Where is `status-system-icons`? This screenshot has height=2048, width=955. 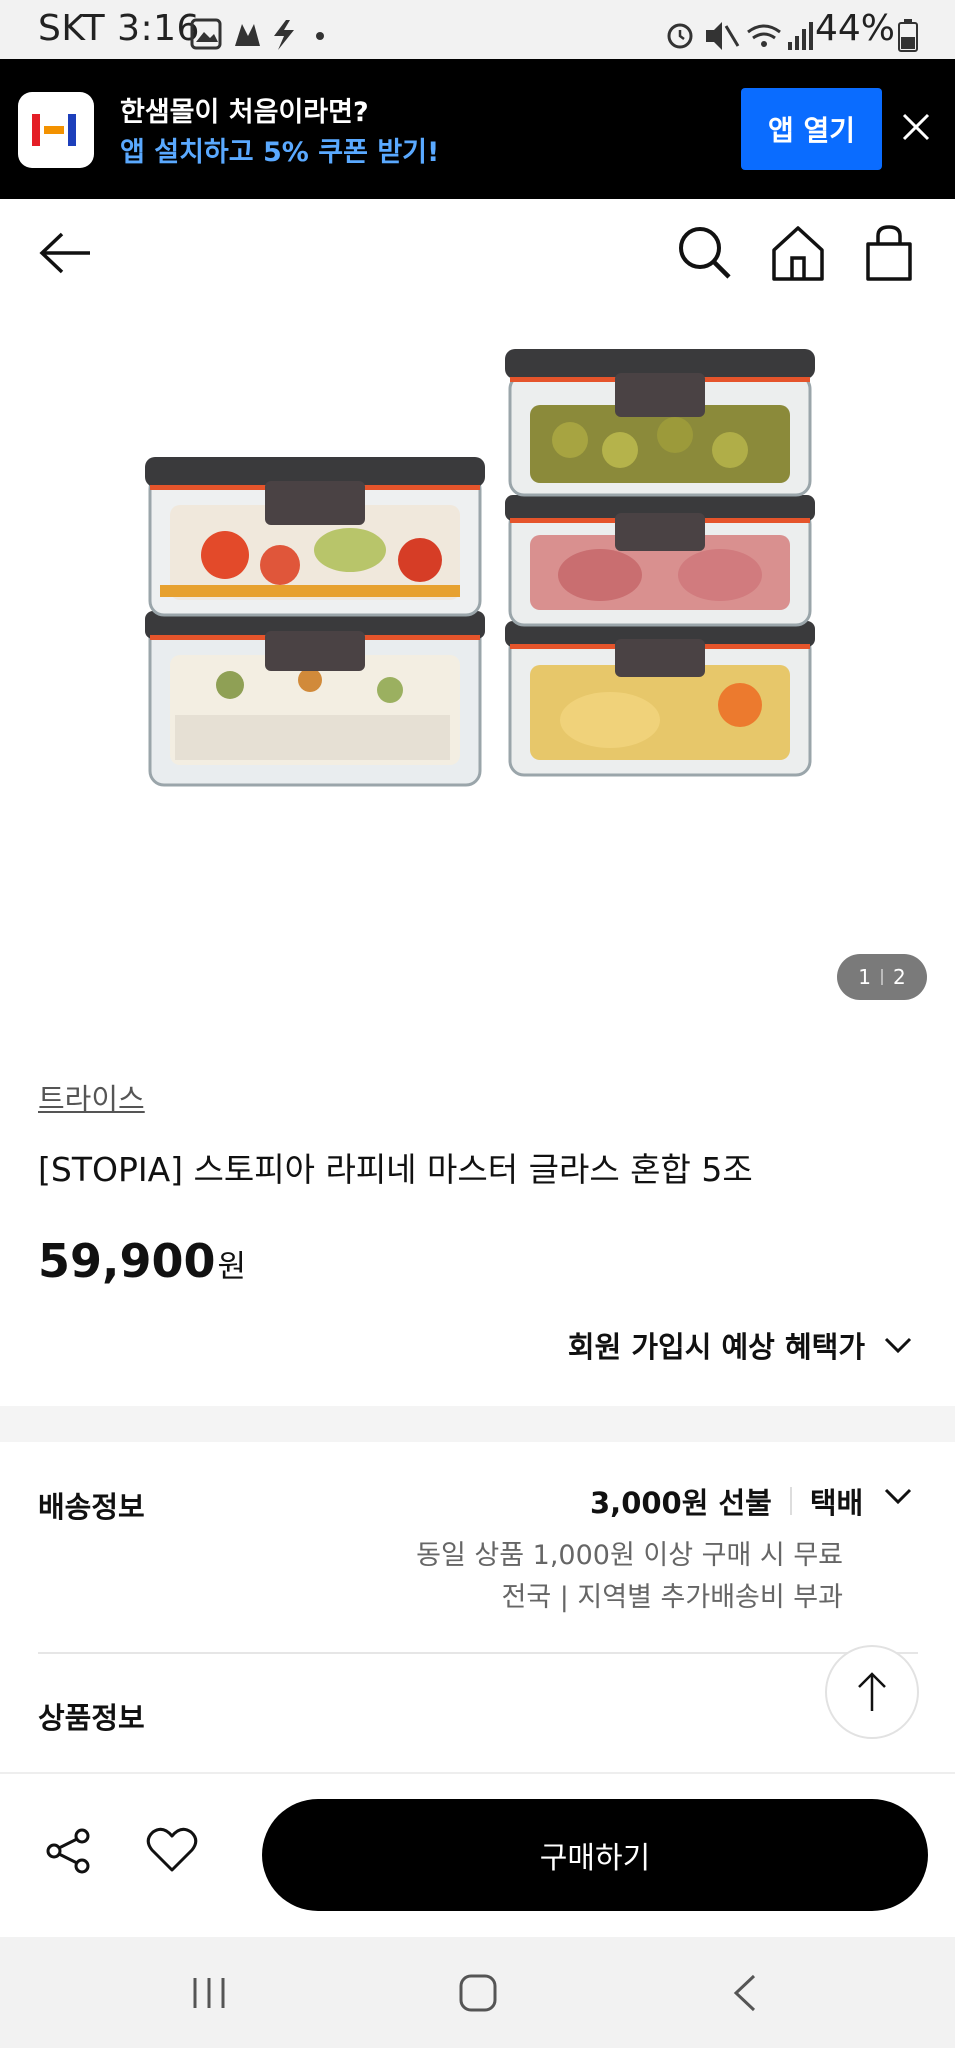
status-system-icons is located at coordinates (740, 36).